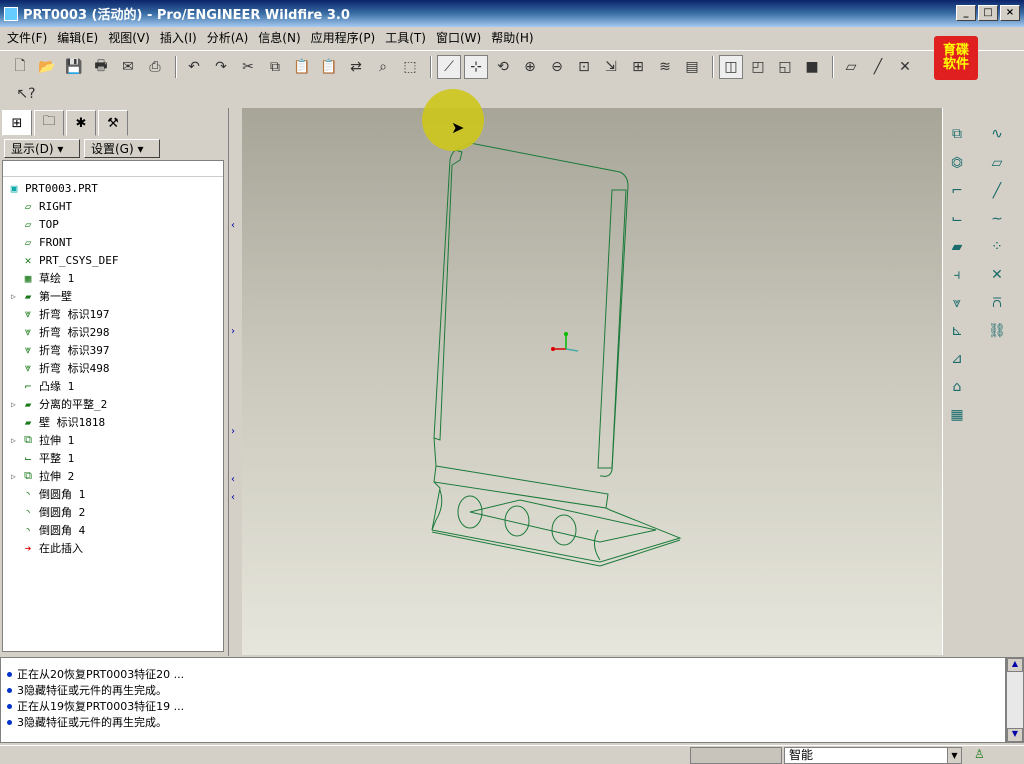 This screenshot has height=764, width=1024. What do you see at coordinates (77, 37) in the screenshot?
I see `menu-edit: 编辑(E)` at bounding box center [77, 37].